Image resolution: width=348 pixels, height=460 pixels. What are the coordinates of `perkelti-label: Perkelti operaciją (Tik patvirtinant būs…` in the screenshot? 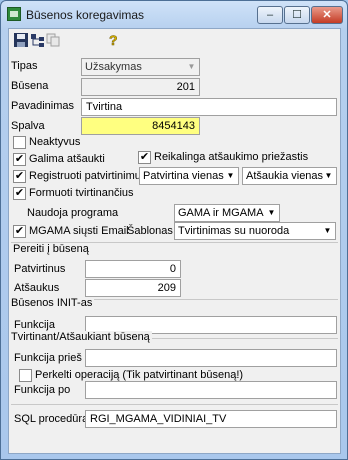 It's located at (139, 375).